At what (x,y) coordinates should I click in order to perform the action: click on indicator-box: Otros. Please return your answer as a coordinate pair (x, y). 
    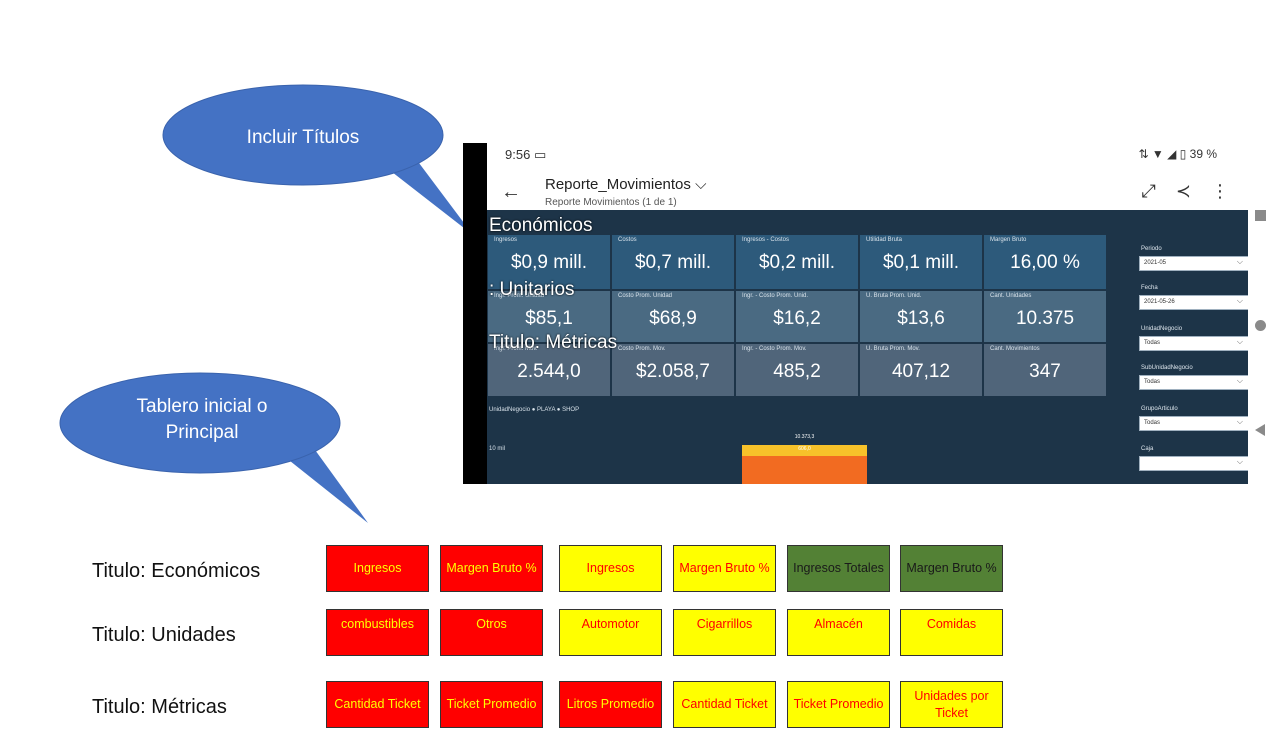
    Looking at the image, I should click on (491, 632).